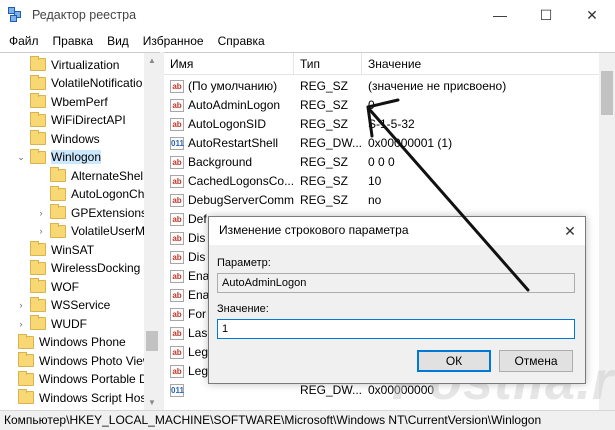 The width and height of the screenshot is (615, 430). What do you see at coordinates (118, 41) in the screenshot?
I see `menu-view: Вид` at bounding box center [118, 41].